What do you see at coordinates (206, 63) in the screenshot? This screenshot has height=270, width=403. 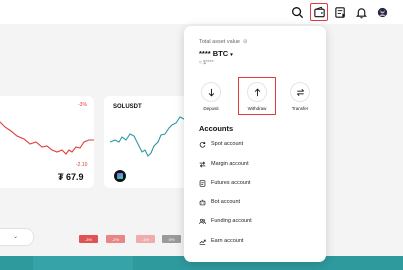 I see `usd-amount: ≈ $****` at bounding box center [206, 63].